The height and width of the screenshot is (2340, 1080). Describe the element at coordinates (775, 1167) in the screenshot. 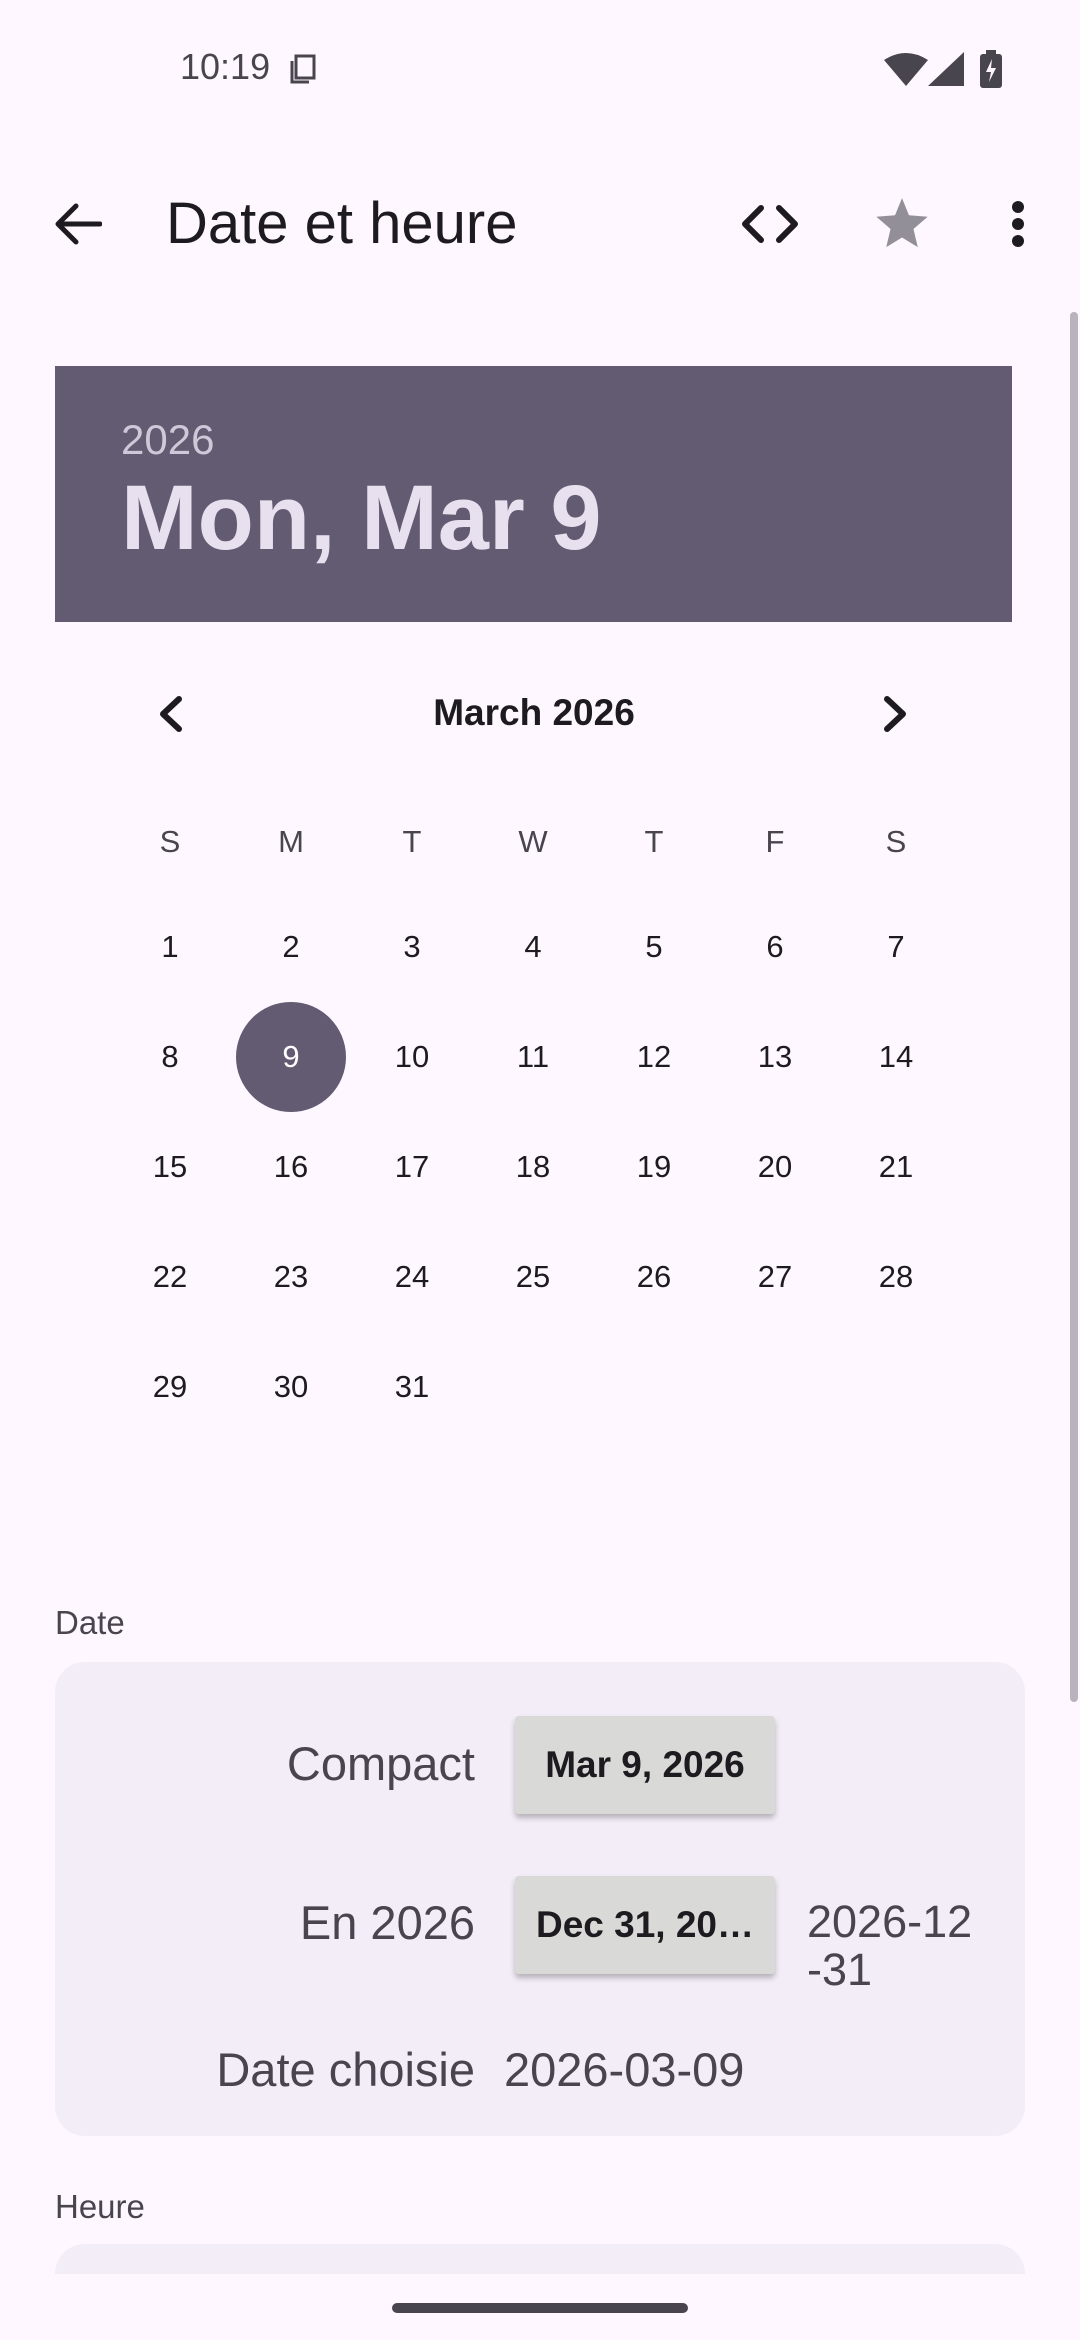

I see `calendar-day: 20` at that location.